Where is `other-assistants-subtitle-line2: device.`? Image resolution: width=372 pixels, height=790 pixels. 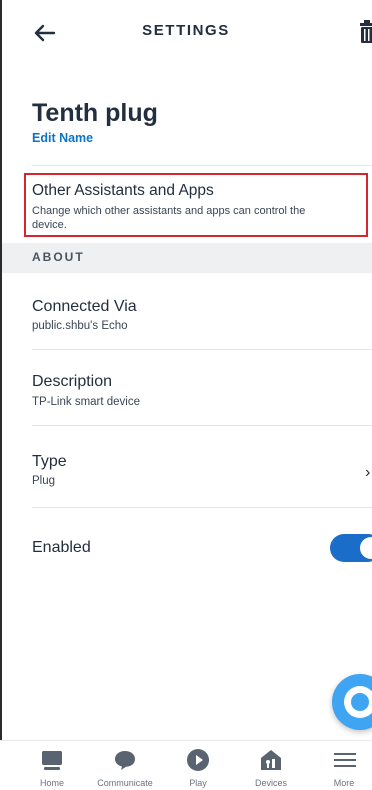
other-assistants-subtitle-line2: device. is located at coordinates (49, 225).